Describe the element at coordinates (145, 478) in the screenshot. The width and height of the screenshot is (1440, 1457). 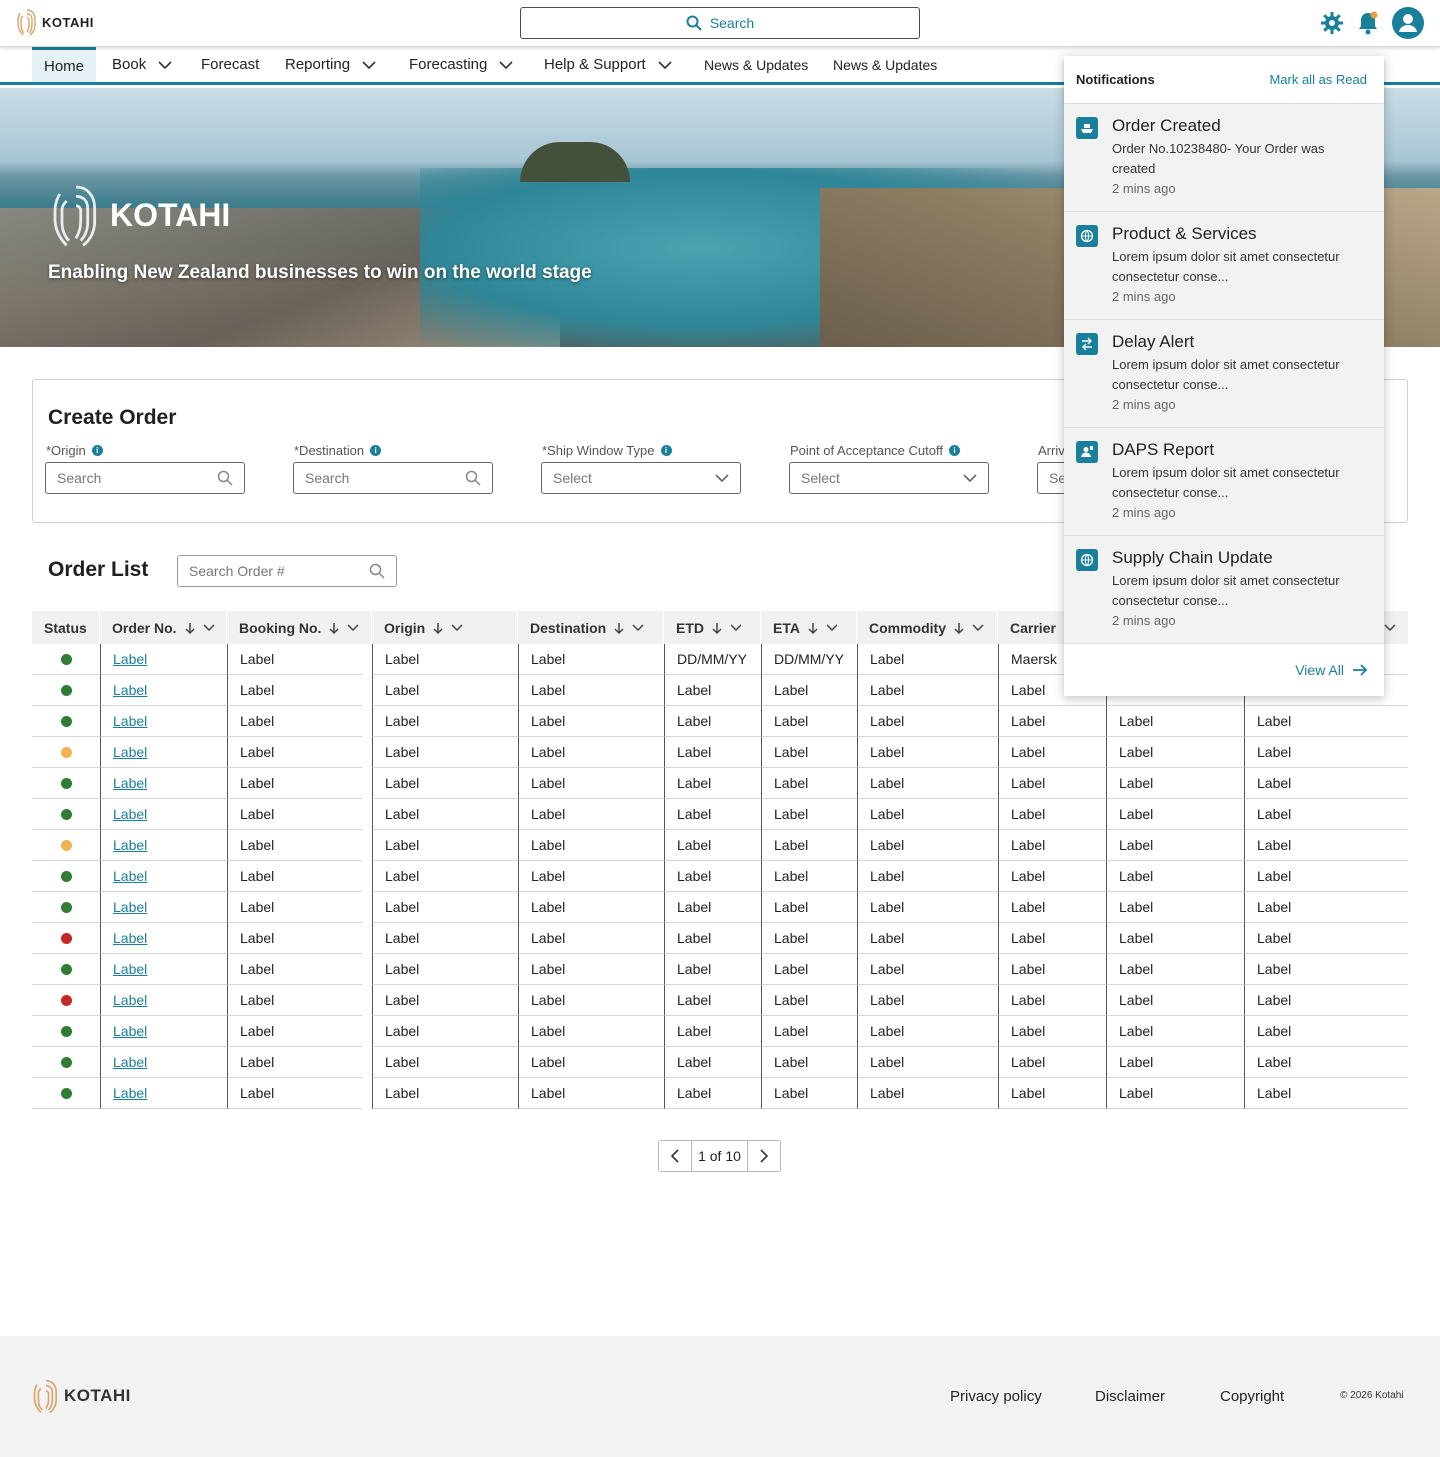
I see `origin-input: Search` at that location.